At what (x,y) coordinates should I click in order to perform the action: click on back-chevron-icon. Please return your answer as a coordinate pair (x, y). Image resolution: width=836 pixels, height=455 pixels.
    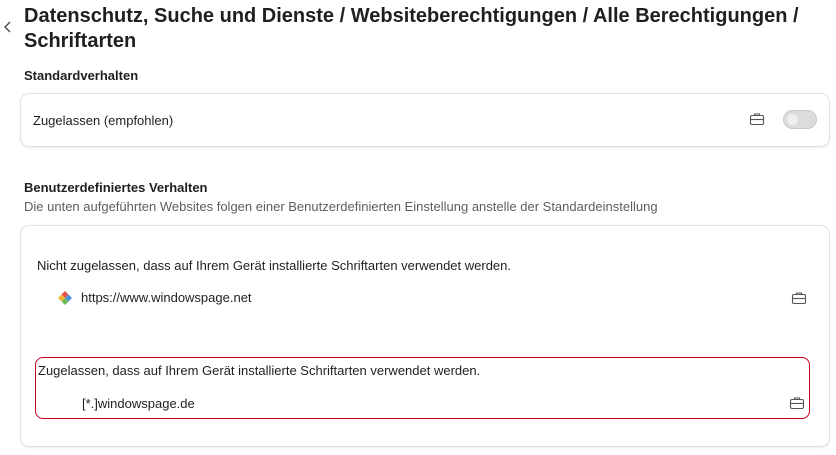
    Looking at the image, I should click on (9, 27).